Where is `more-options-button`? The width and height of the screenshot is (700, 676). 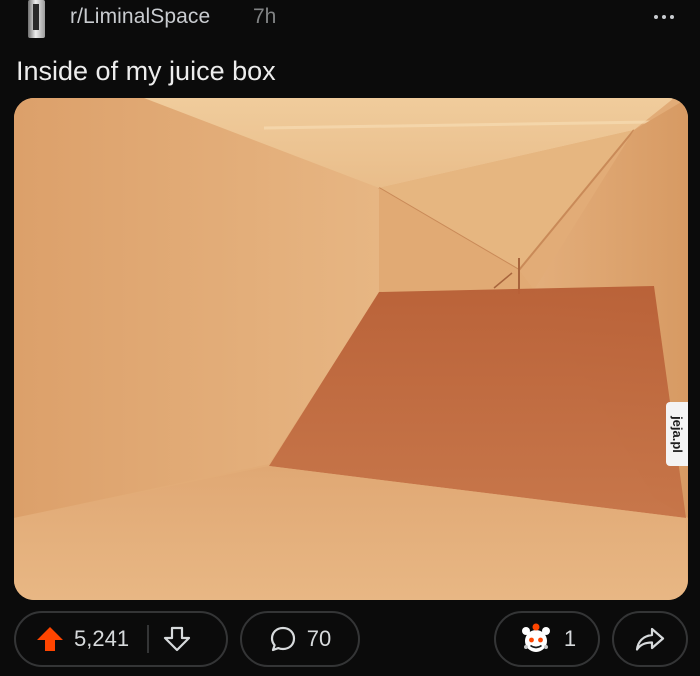
more-options-button is located at coordinates (664, 17).